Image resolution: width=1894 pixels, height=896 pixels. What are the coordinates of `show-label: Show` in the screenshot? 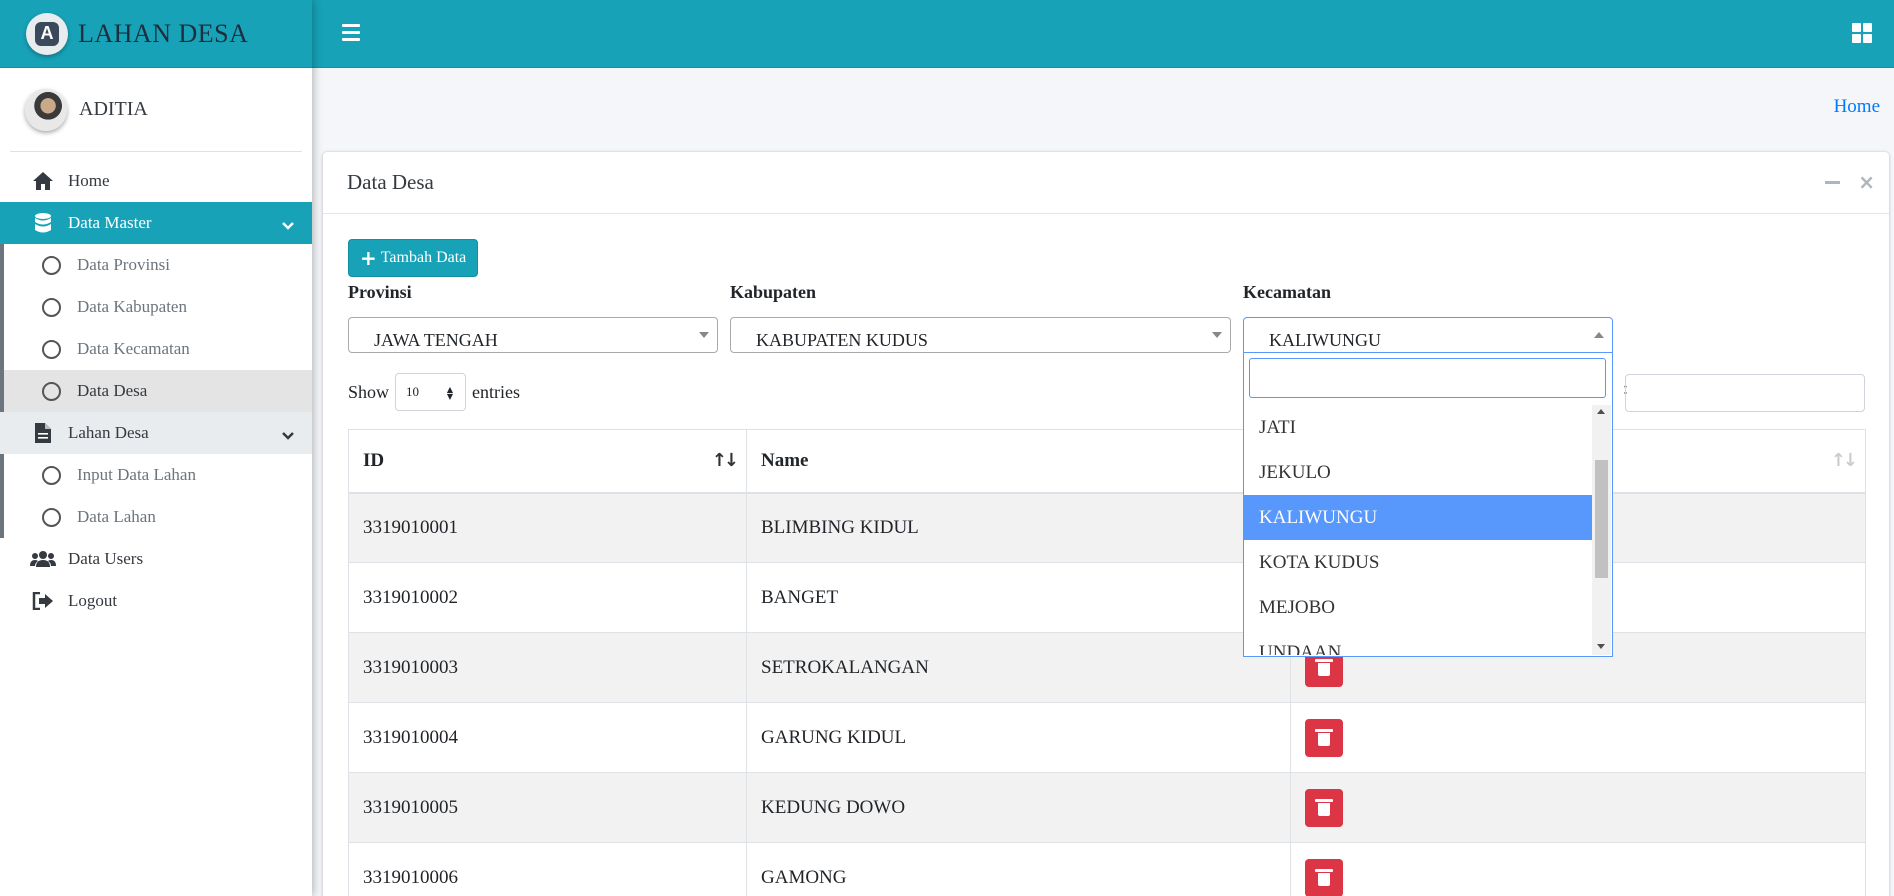 It's located at (369, 391).